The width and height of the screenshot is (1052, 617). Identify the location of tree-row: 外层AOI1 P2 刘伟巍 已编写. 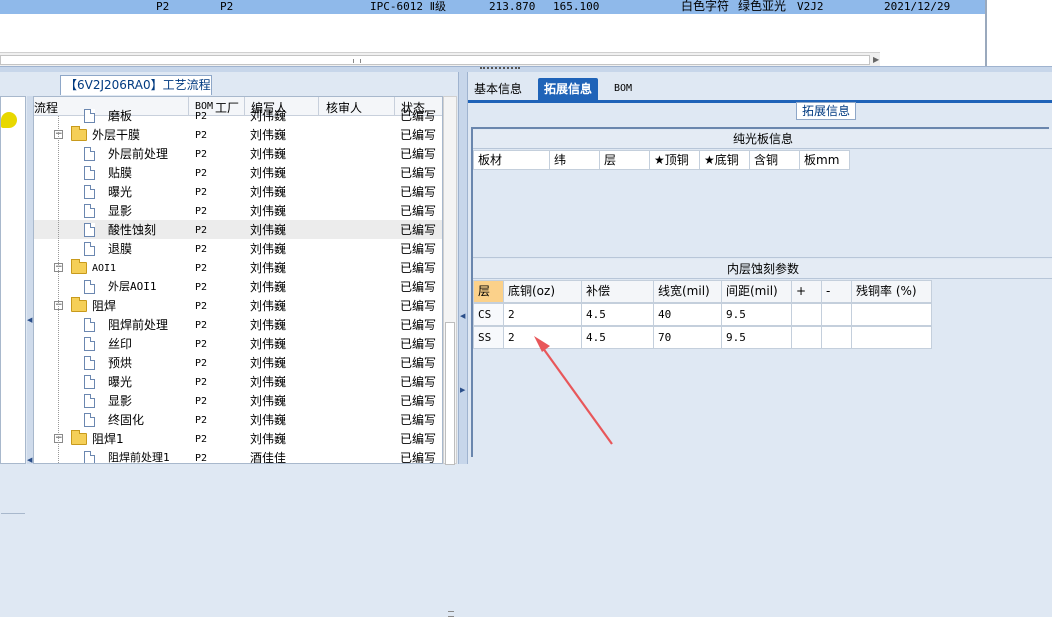
(238, 286).